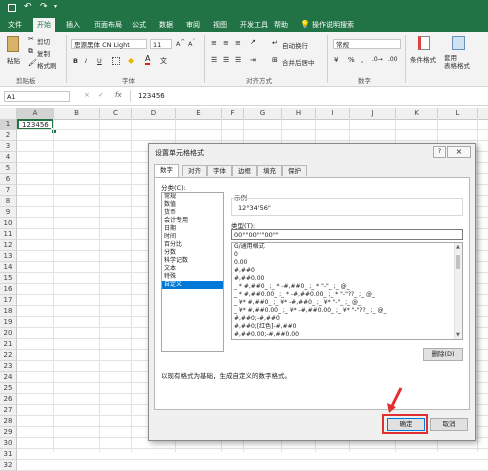 The height and width of the screenshot is (471, 488). What do you see at coordinates (254, 25) in the screenshot?
I see `tab-developer: 开发工具` at bounding box center [254, 25].